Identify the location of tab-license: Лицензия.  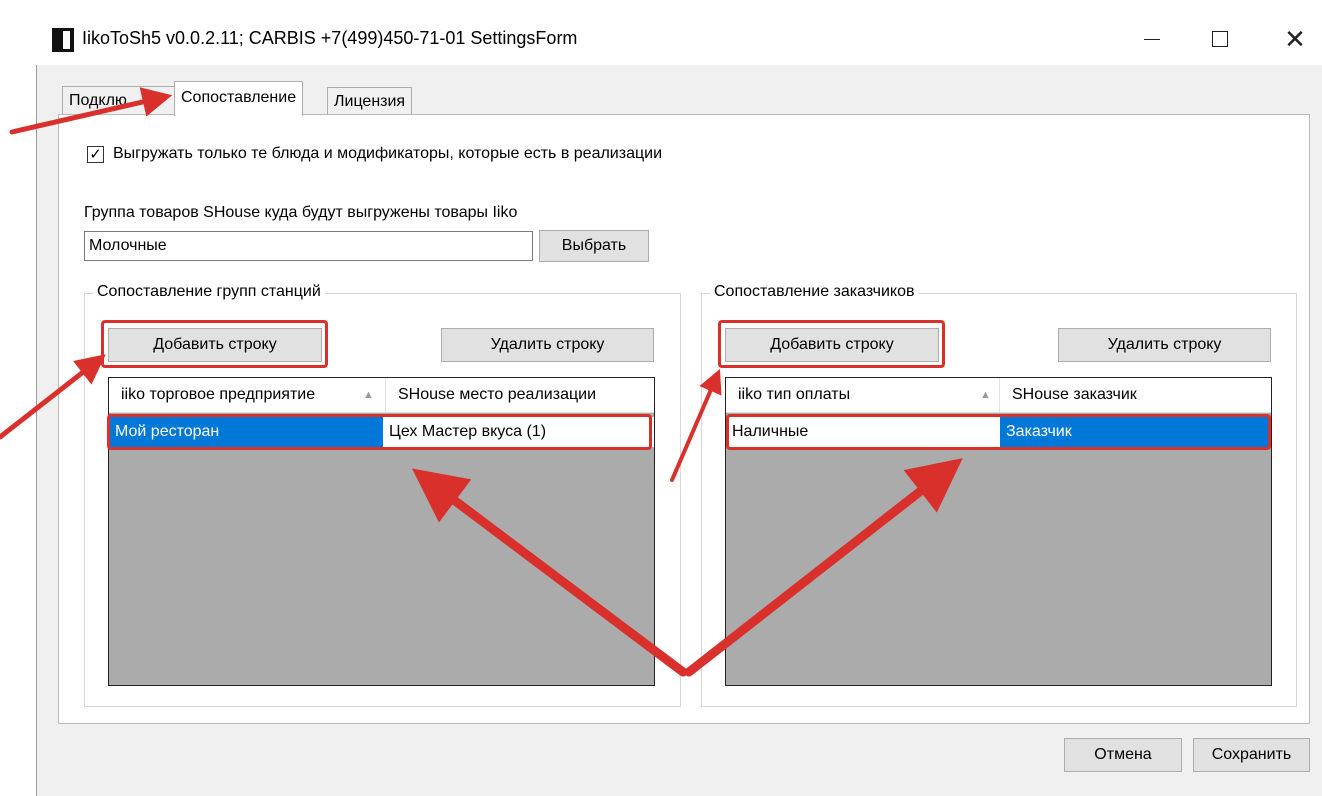
(370, 101).